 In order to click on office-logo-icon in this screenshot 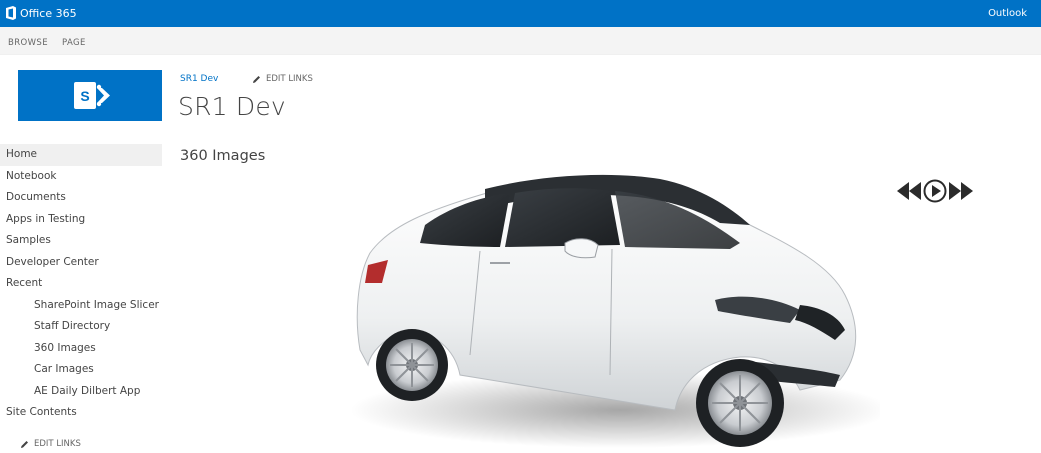, I will do `click(11, 13)`.